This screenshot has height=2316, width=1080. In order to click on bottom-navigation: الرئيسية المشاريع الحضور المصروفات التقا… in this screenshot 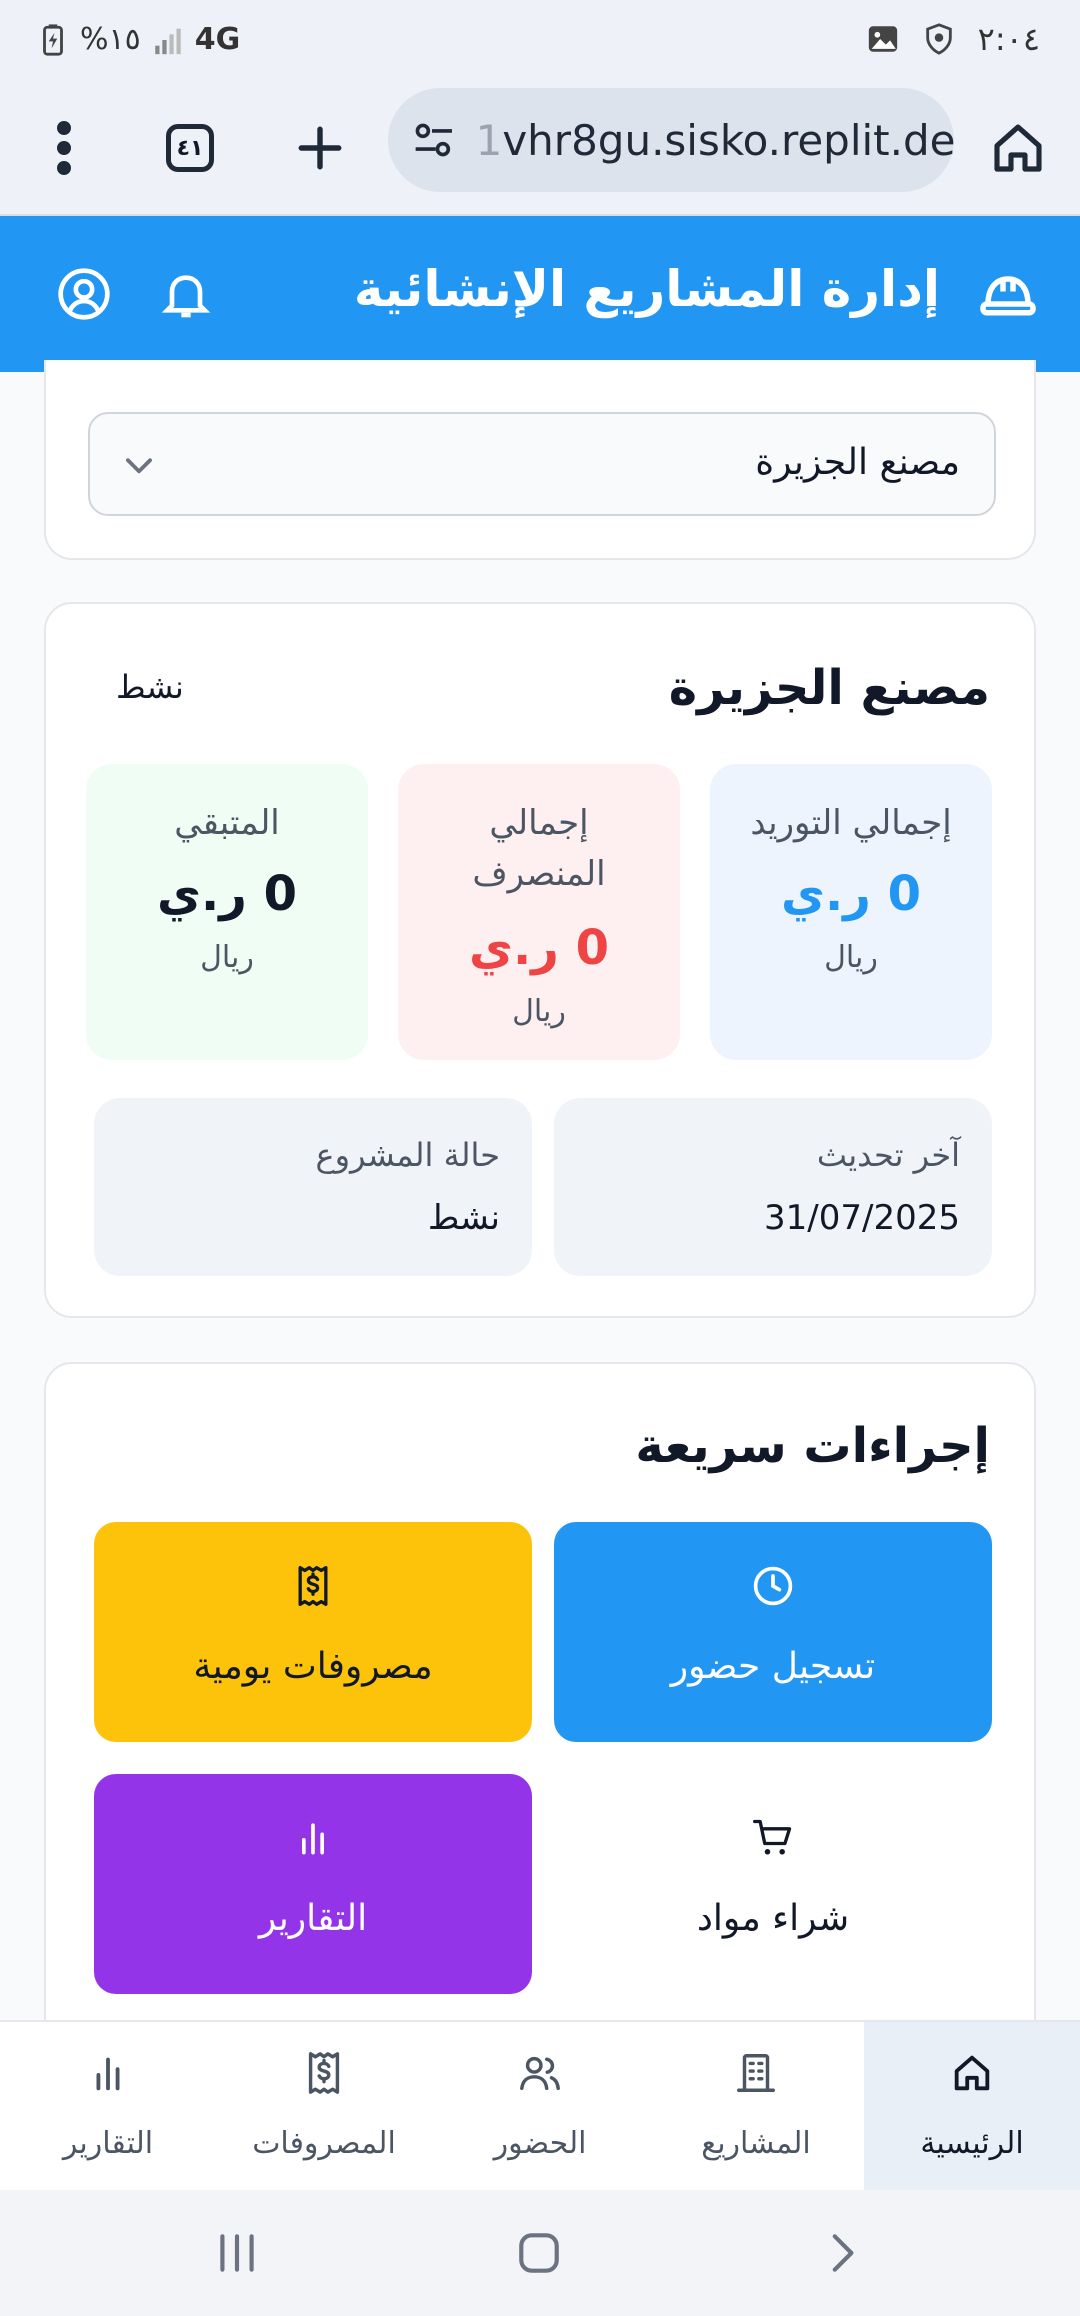, I will do `click(540, 2105)`.